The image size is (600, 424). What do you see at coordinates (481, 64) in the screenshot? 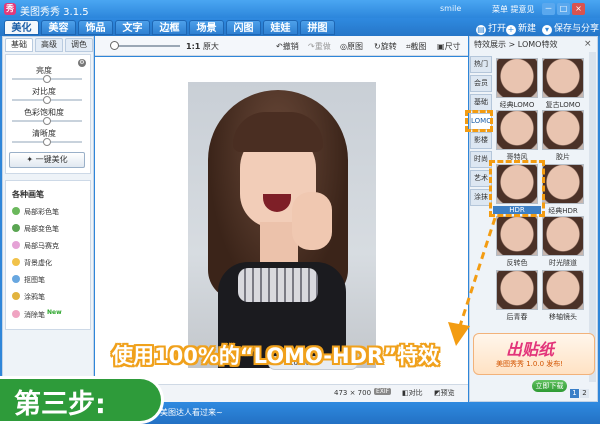
I see `category-tab: 热门` at bounding box center [481, 64].